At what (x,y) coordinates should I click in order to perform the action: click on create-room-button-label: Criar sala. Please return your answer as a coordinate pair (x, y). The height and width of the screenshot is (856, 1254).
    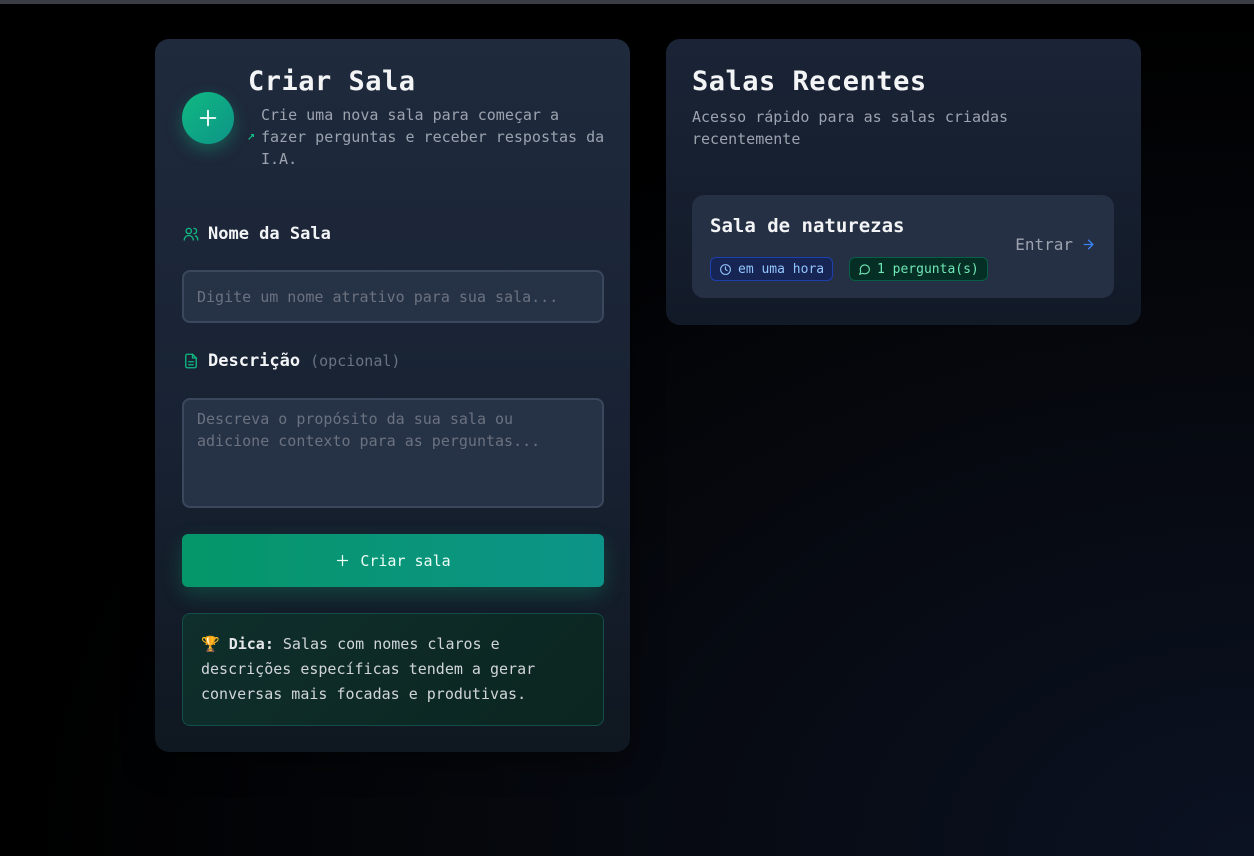
    Looking at the image, I should click on (405, 560).